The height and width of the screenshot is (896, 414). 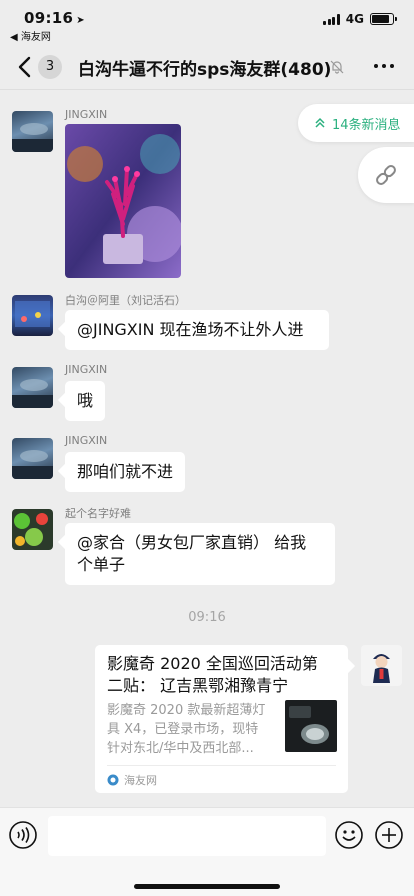 I want to click on input-bar, so click(x=207, y=851).